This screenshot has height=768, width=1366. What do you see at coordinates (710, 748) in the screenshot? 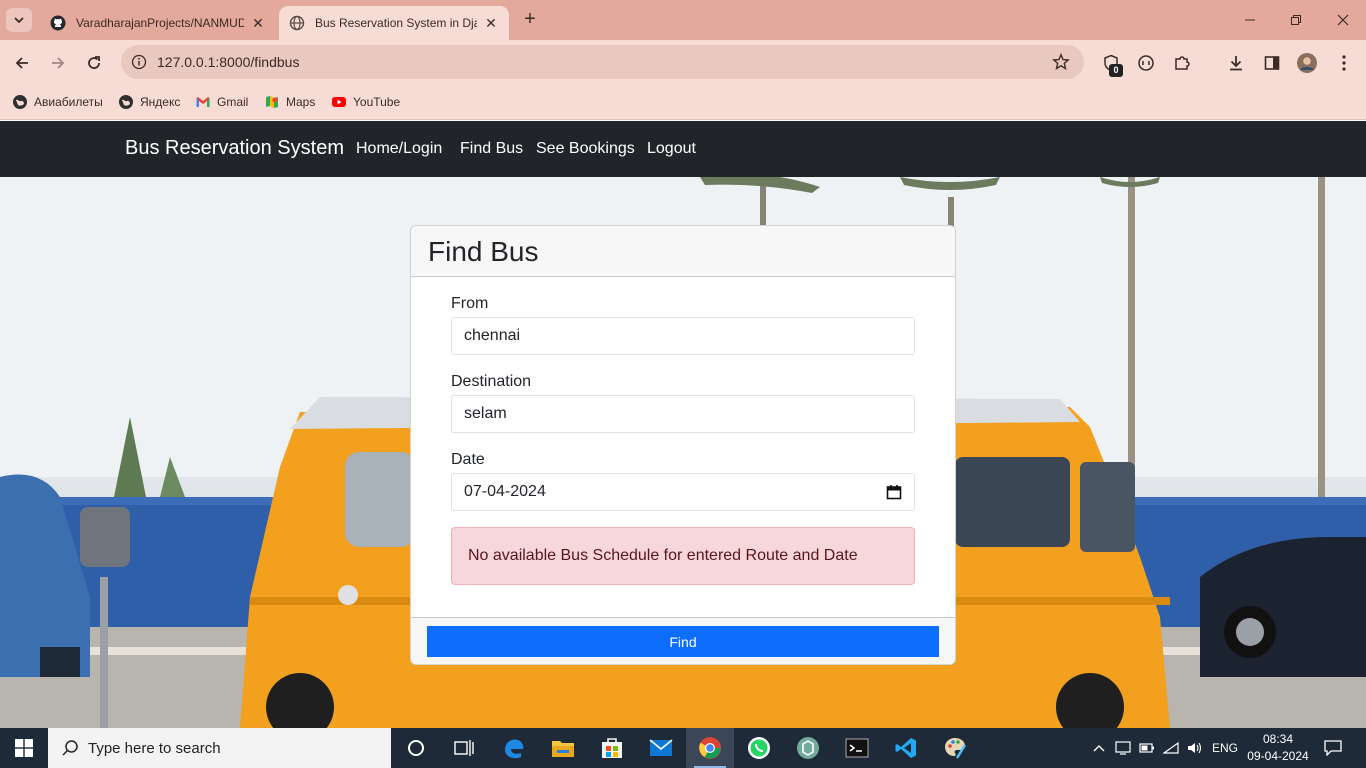
I see `taskbar-chrome` at bounding box center [710, 748].